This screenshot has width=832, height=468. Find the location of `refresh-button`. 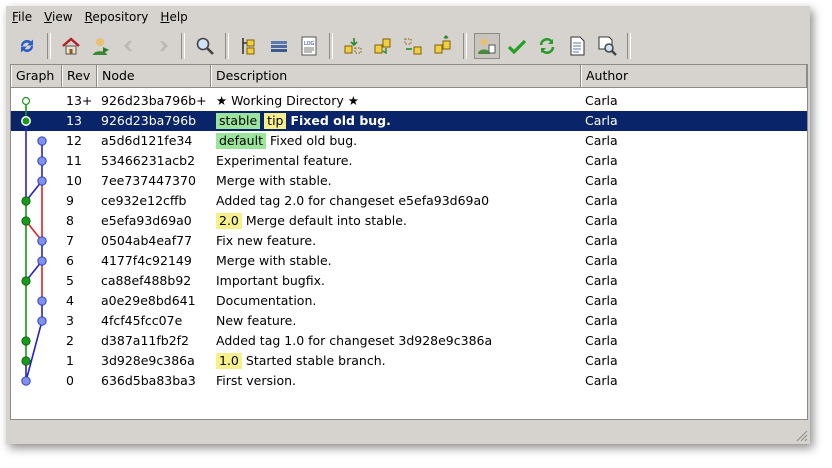

refresh-button is located at coordinates (27, 46).